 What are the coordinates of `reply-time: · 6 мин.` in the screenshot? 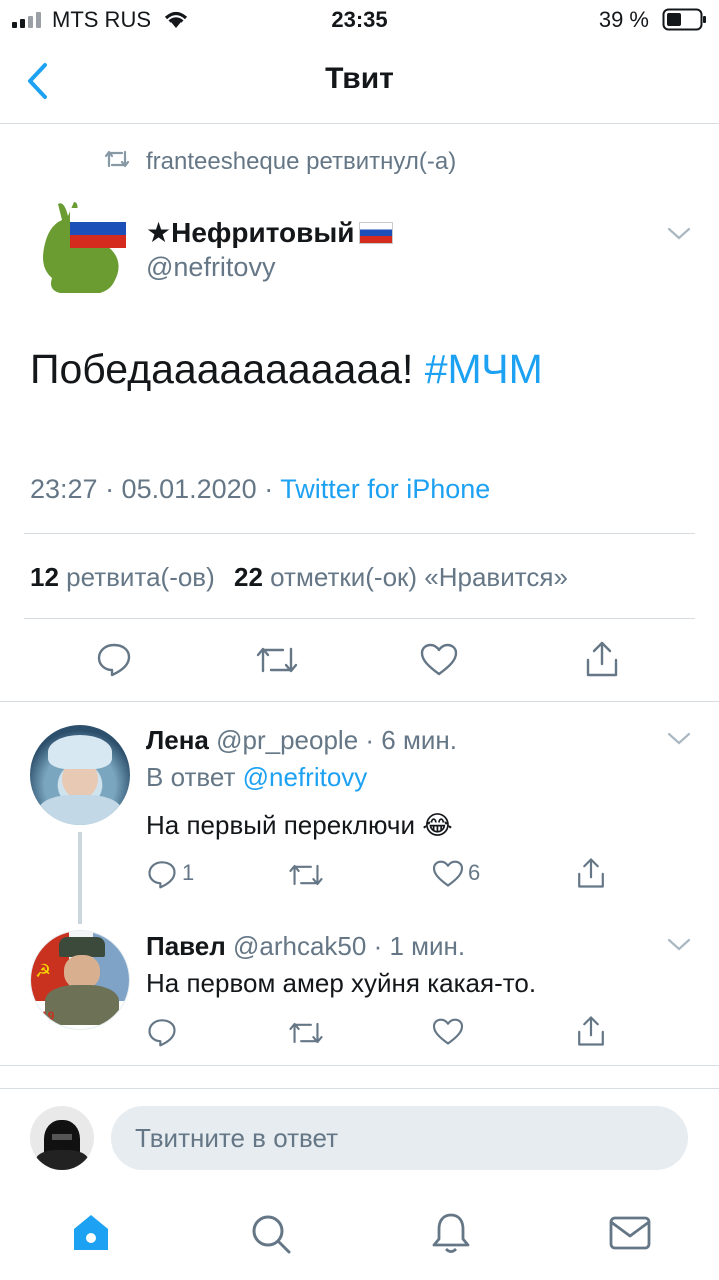 It's located at (411, 740).